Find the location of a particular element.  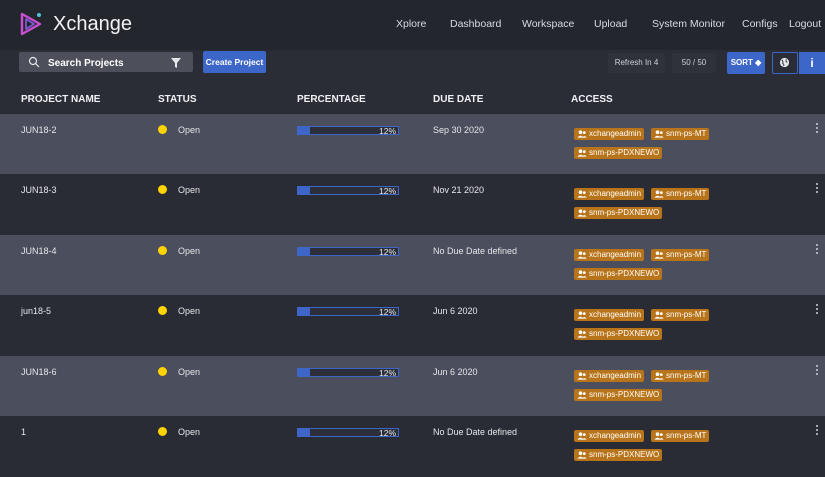

nav-system-monitor: System Monitor is located at coordinates (688, 24).